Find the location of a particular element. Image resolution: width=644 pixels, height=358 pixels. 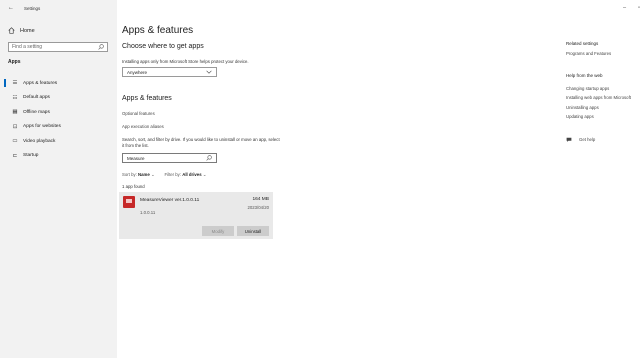

home-nav-item: Home is located at coordinates (21, 30).